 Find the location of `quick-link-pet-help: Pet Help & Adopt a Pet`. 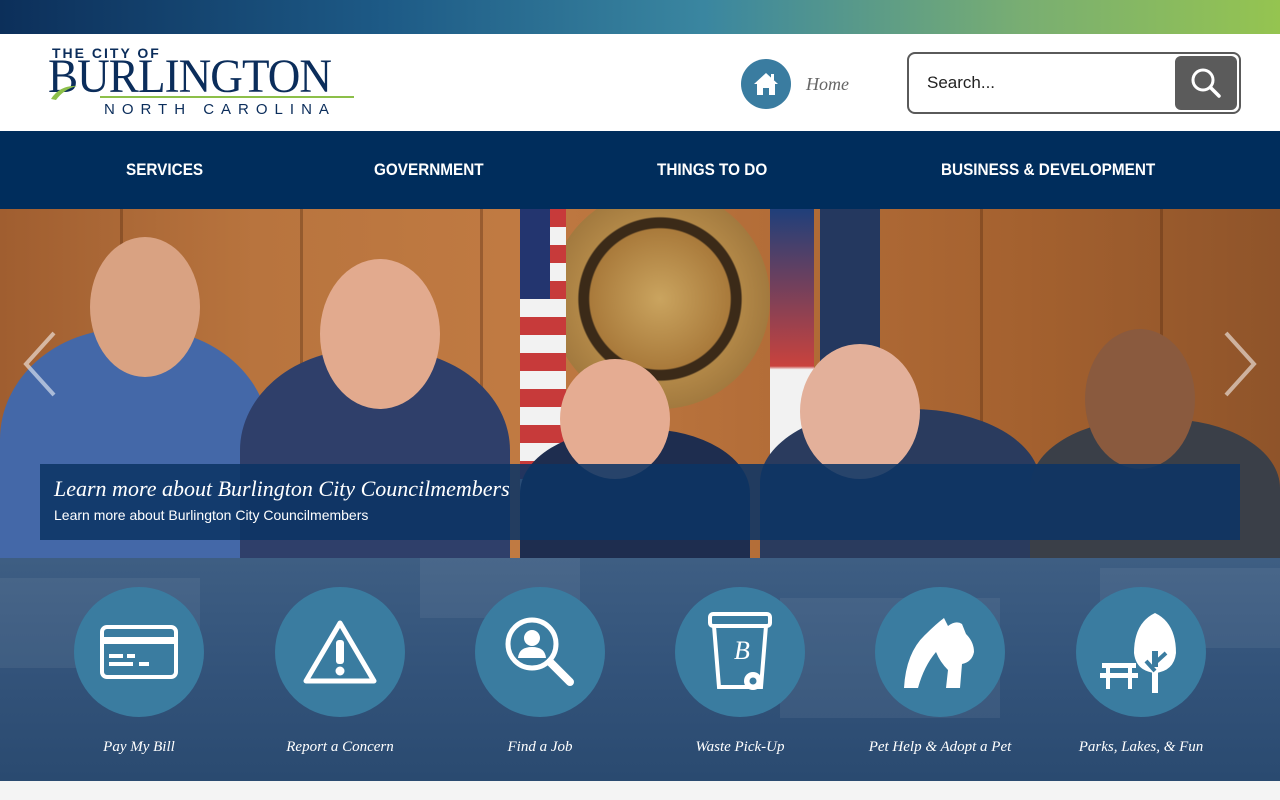

quick-link-pet-help: Pet Help & Adopt a Pet is located at coordinates (940, 671).